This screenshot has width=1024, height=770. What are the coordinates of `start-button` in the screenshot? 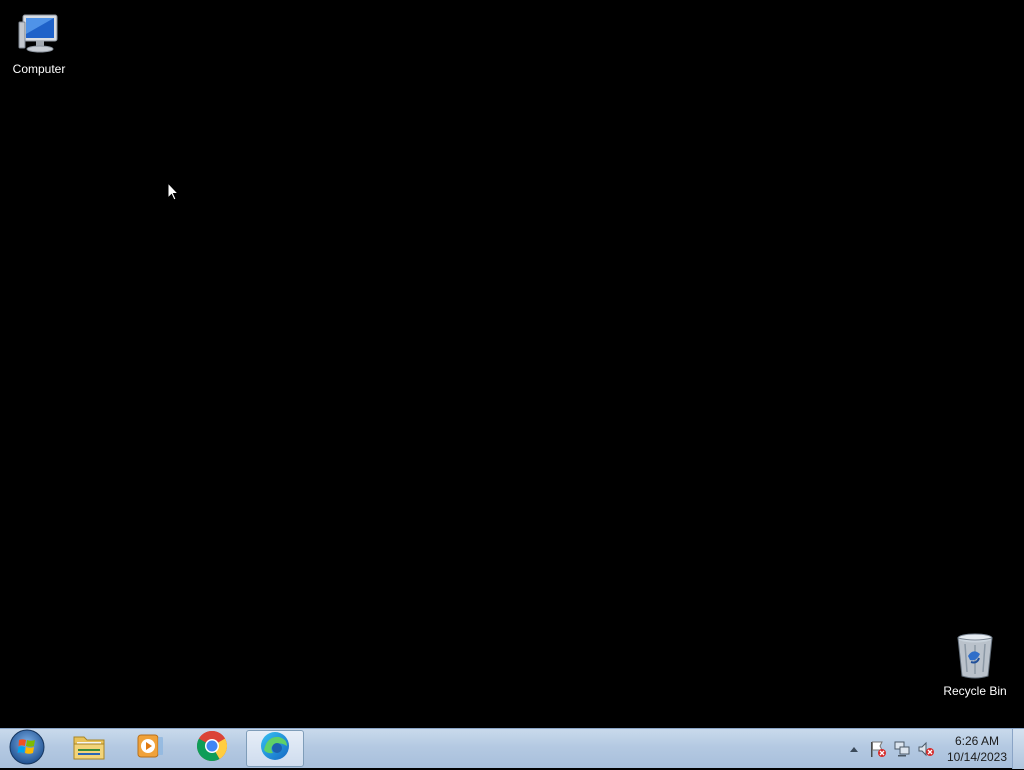 It's located at (27, 749).